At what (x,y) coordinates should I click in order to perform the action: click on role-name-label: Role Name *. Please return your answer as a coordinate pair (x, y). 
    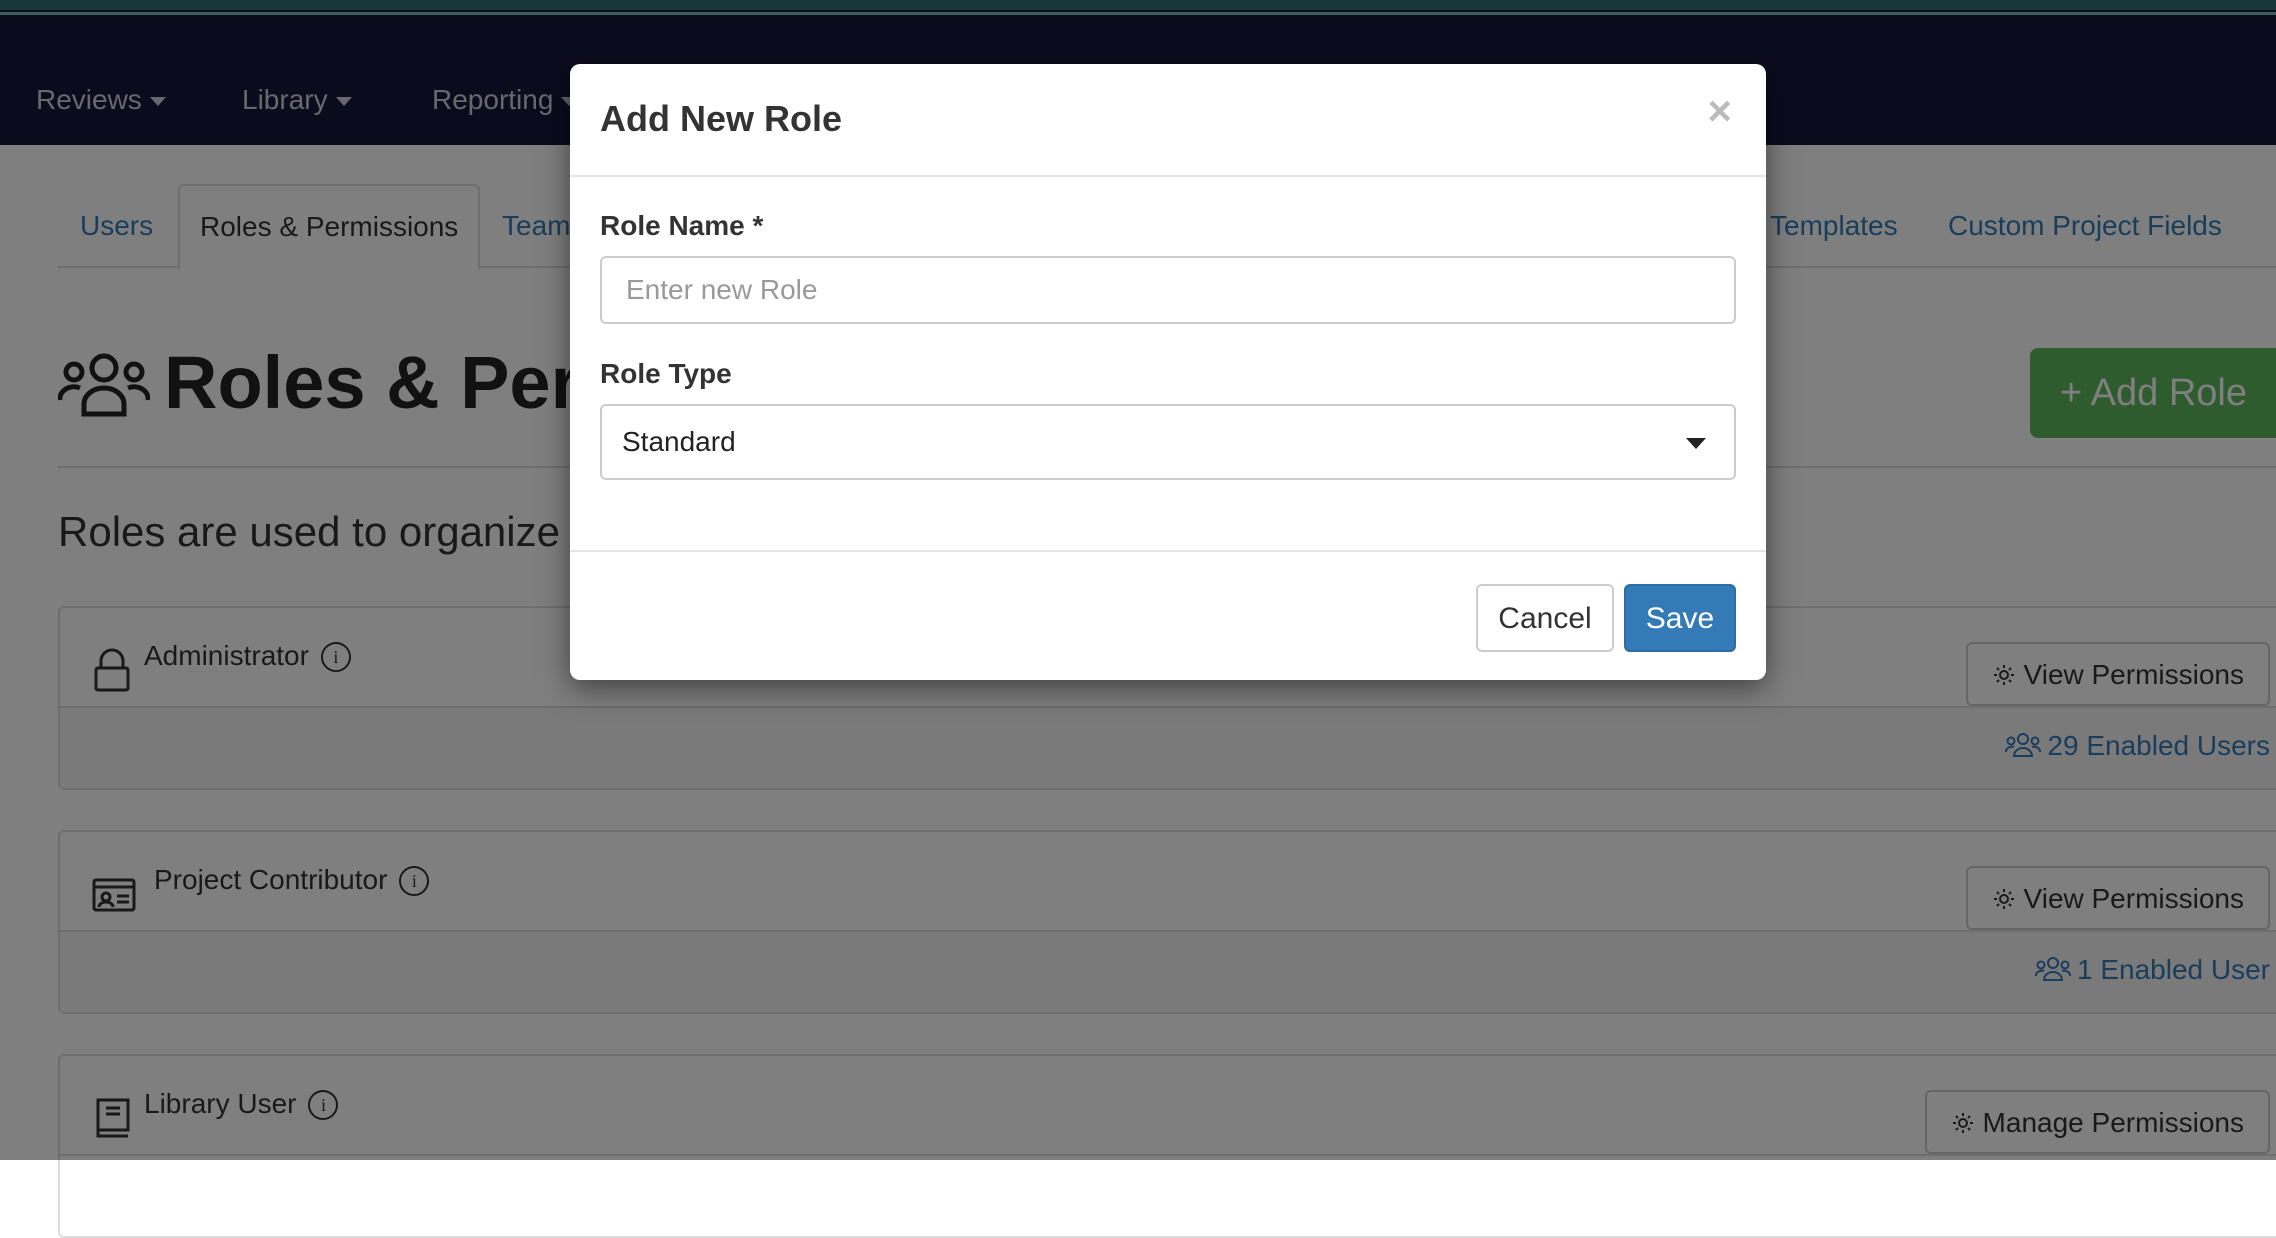
    Looking at the image, I should click on (682, 225).